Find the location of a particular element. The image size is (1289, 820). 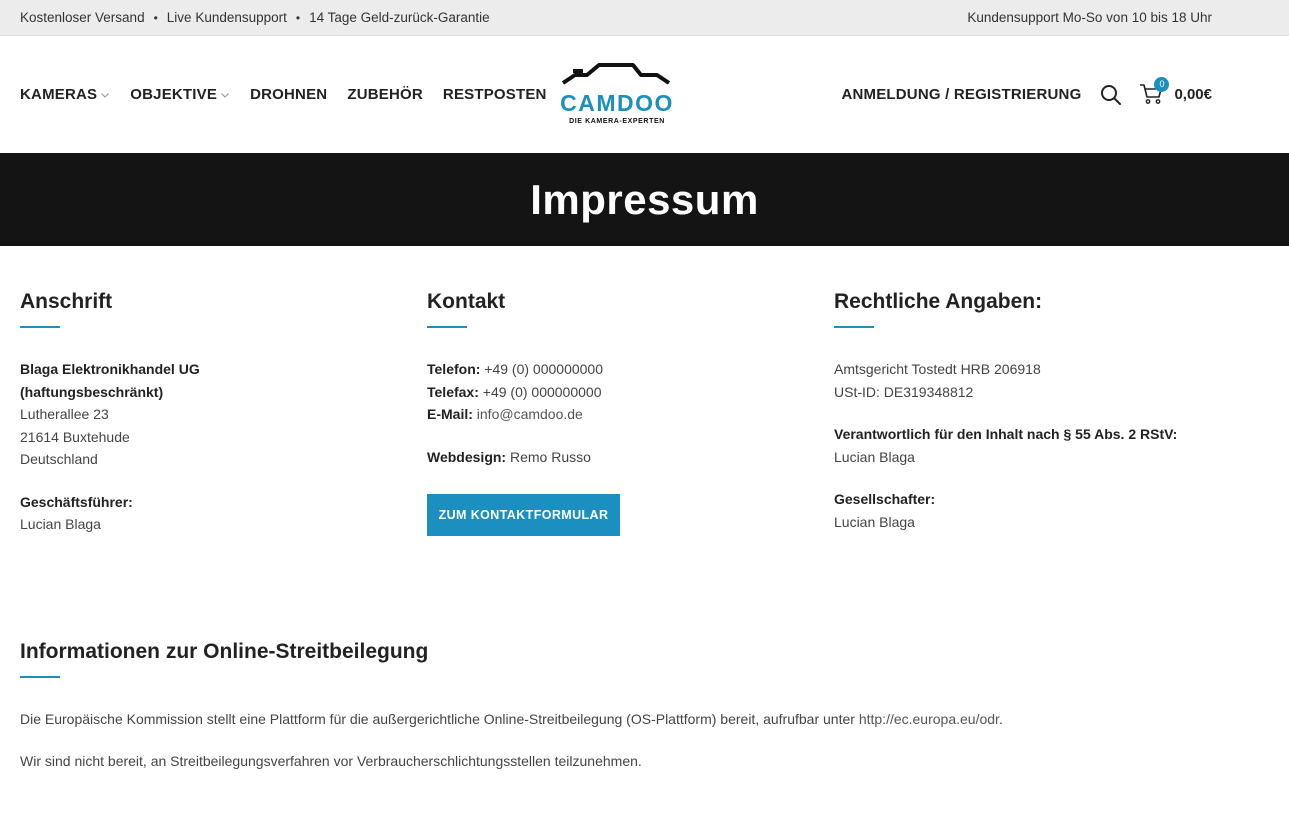

section-heading: Anschrift is located at coordinates (66, 301).